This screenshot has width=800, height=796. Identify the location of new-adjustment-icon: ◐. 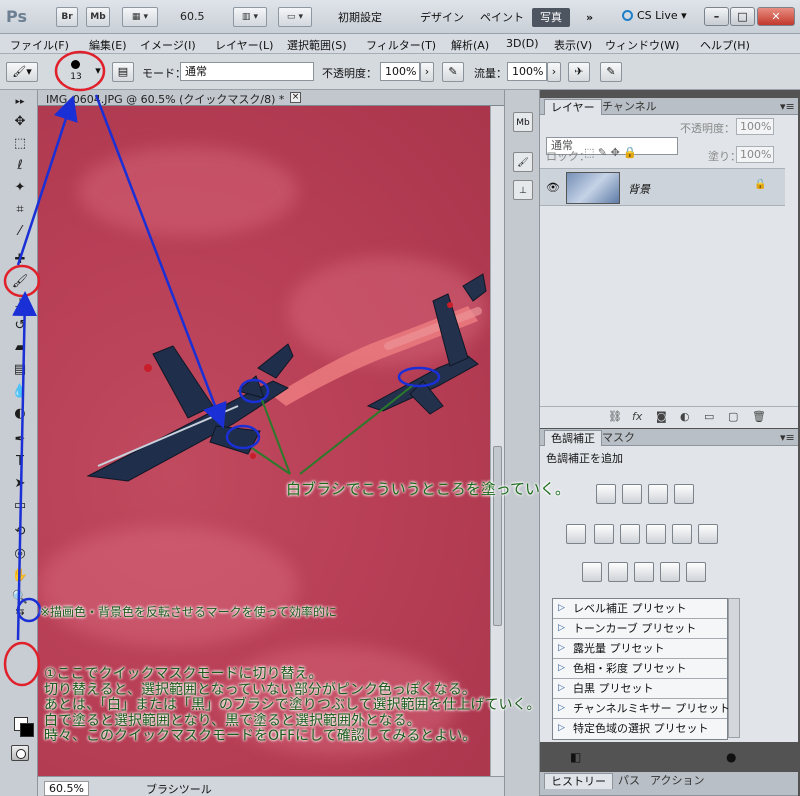
(685, 416).